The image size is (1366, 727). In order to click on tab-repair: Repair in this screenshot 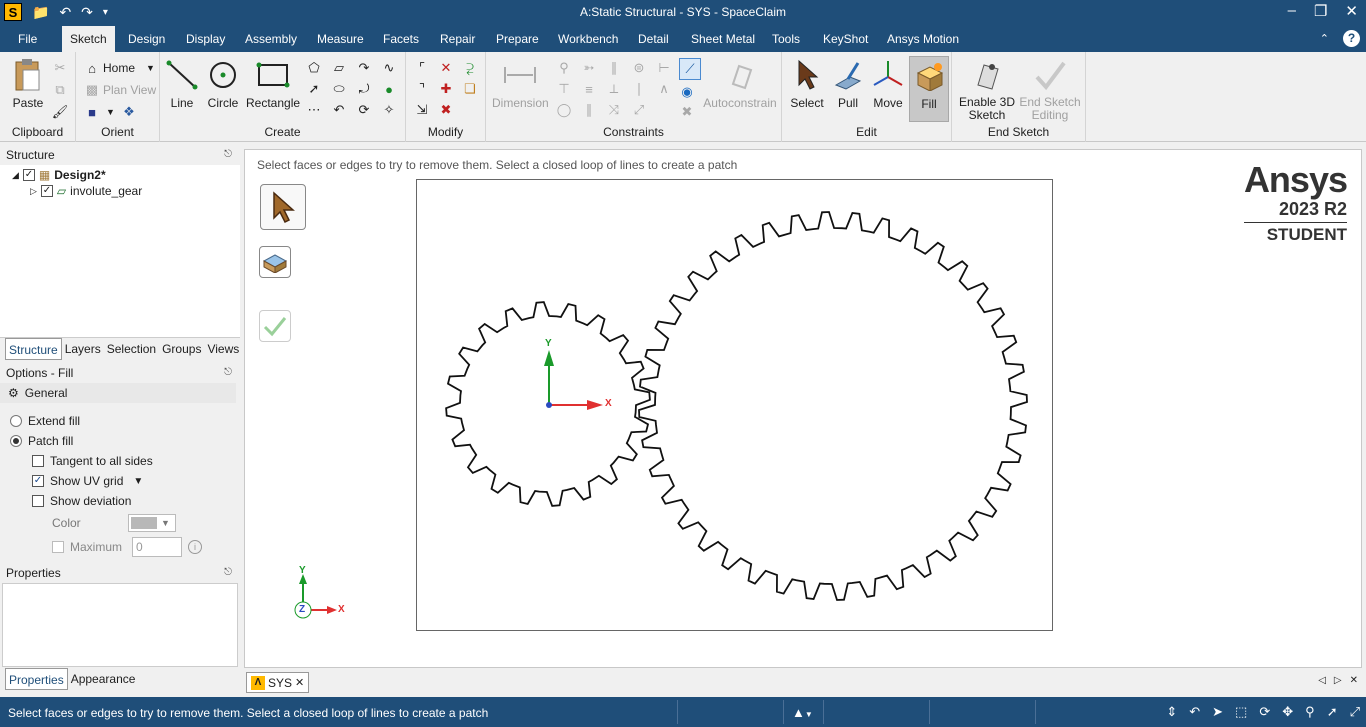, I will do `click(457, 39)`.